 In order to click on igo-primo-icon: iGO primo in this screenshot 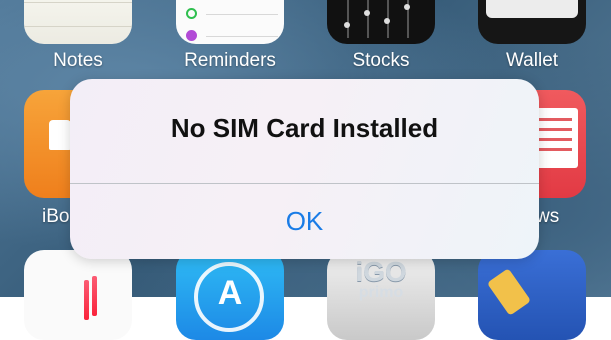, I will do `click(381, 295)`.